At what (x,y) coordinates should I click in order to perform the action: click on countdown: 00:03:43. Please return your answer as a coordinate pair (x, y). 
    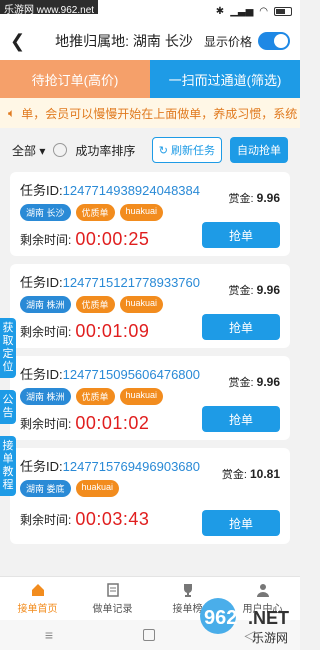
    Looking at the image, I should click on (112, 519).